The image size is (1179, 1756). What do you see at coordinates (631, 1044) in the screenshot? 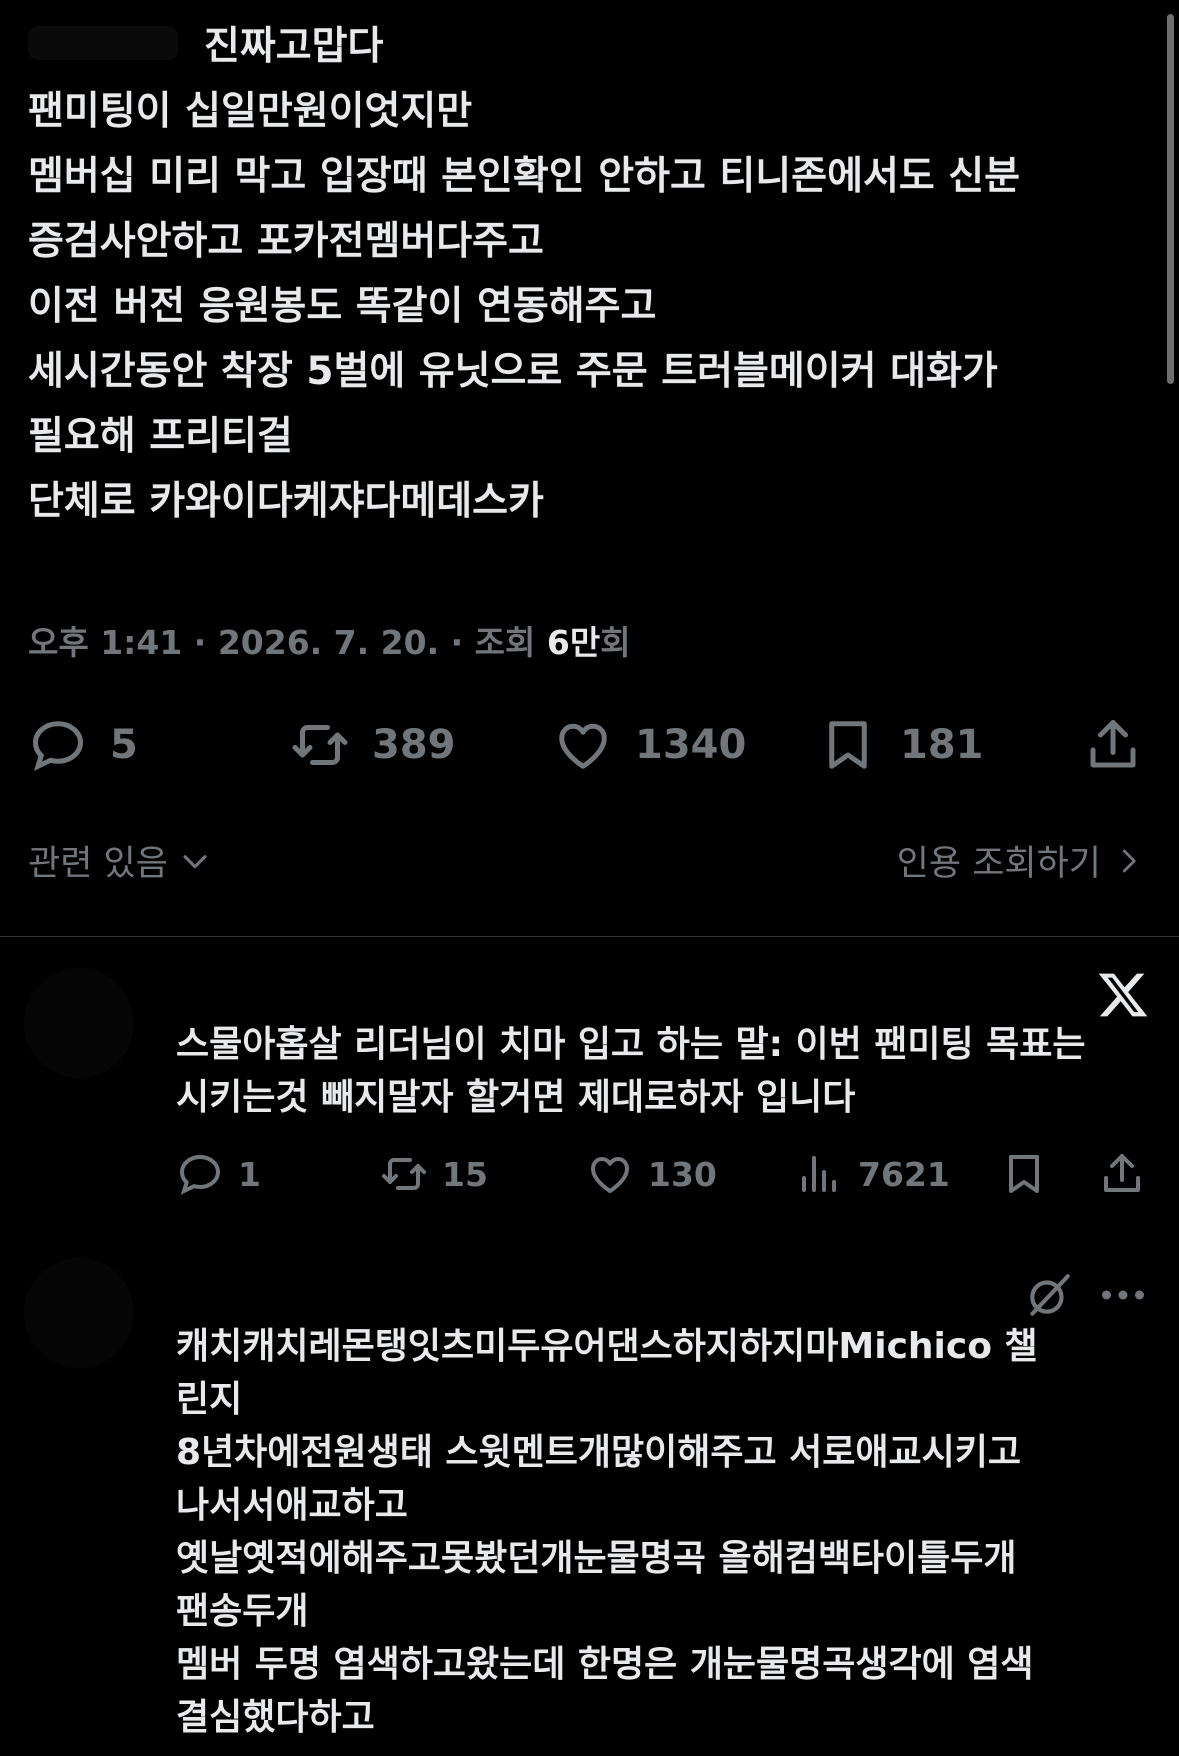
I see `reply-line: 스물아홉살 리더님이 치마 입고 하는 말: 이번 팬미팅 목표는` at bounding box center [631, 1044].